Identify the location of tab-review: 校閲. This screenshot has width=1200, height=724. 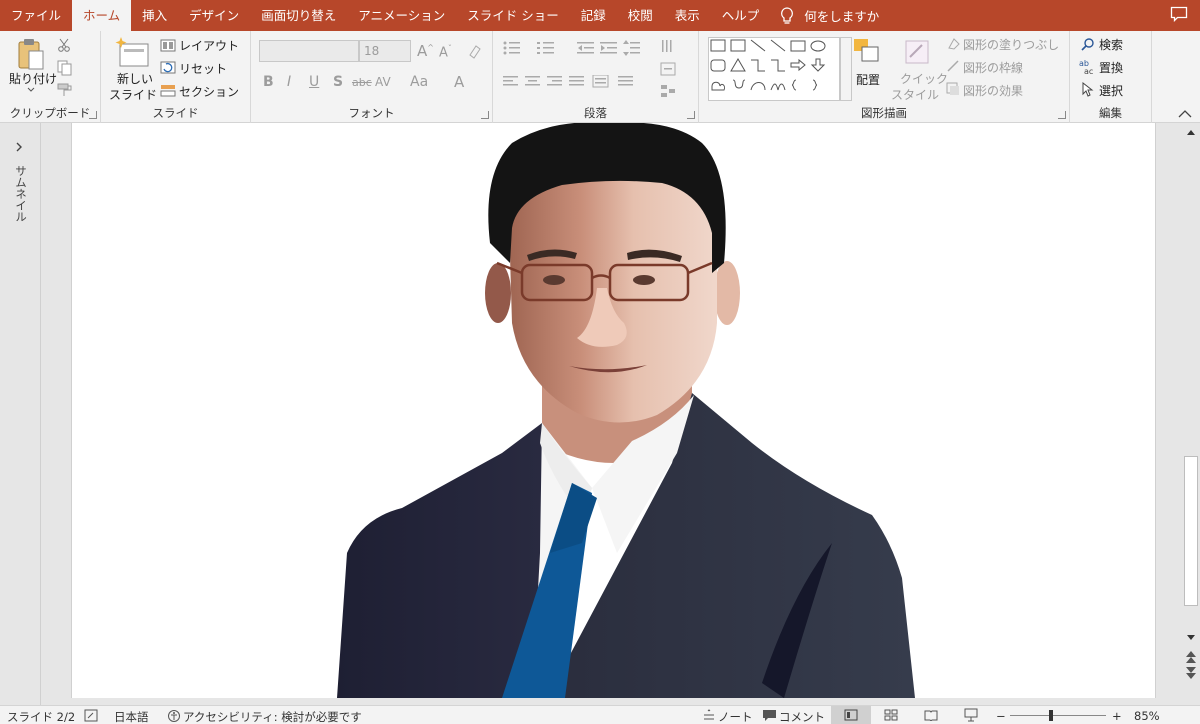
(640, 15).